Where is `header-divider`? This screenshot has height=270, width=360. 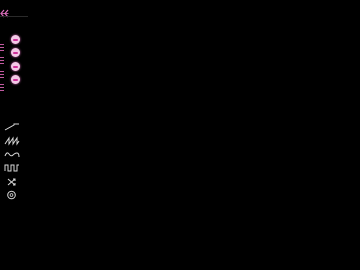 header-divider is located at coordinates (14, 16).